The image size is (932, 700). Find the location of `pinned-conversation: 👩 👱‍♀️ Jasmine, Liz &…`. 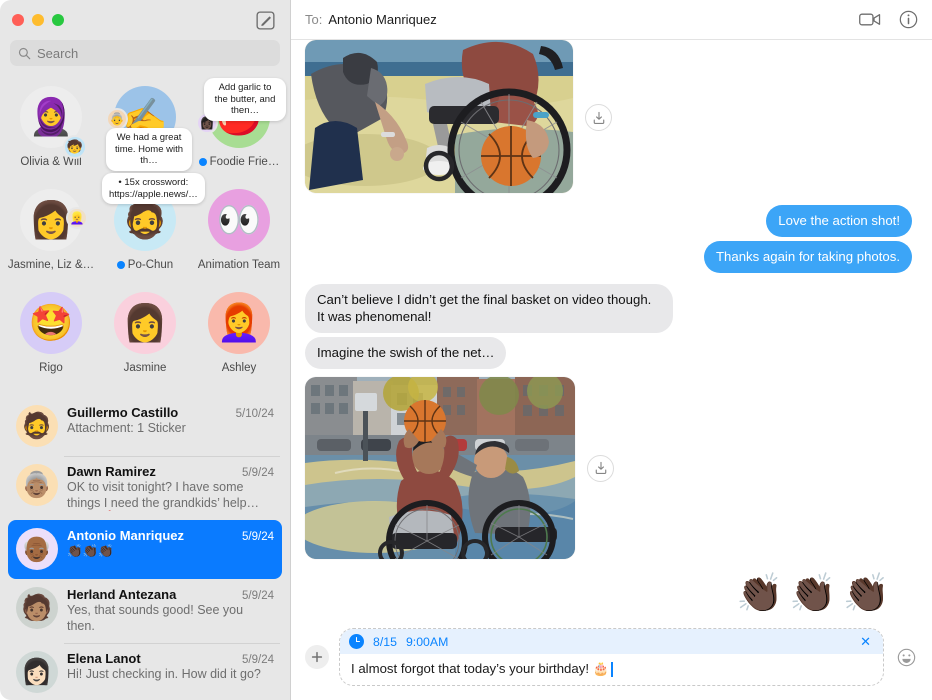

pinned-conversation: 👩 👱‍♀️ Jasmine, Liz &… is located at coordinates (51, 236).